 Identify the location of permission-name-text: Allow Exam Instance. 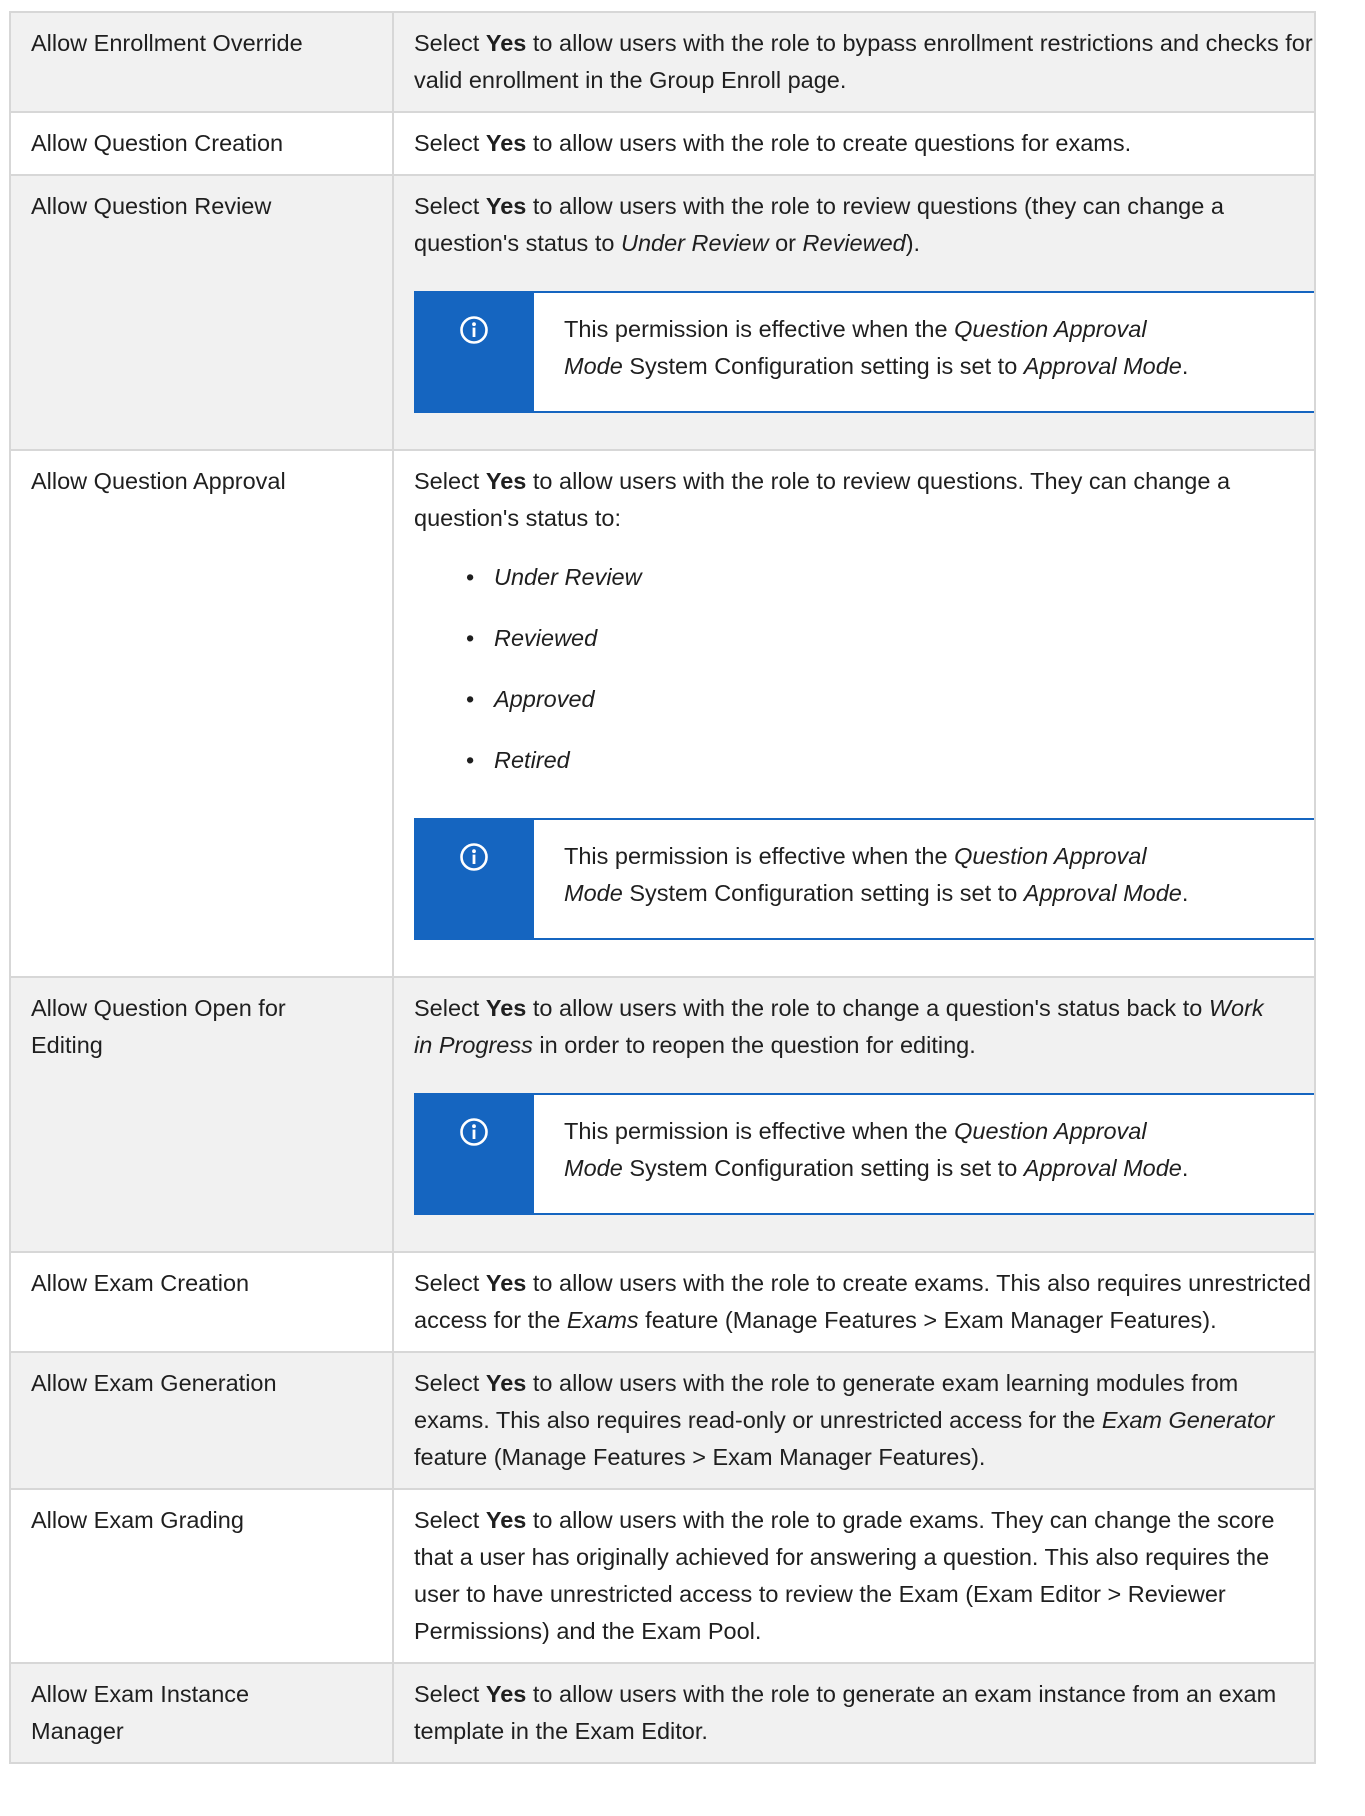
(140, 1694).